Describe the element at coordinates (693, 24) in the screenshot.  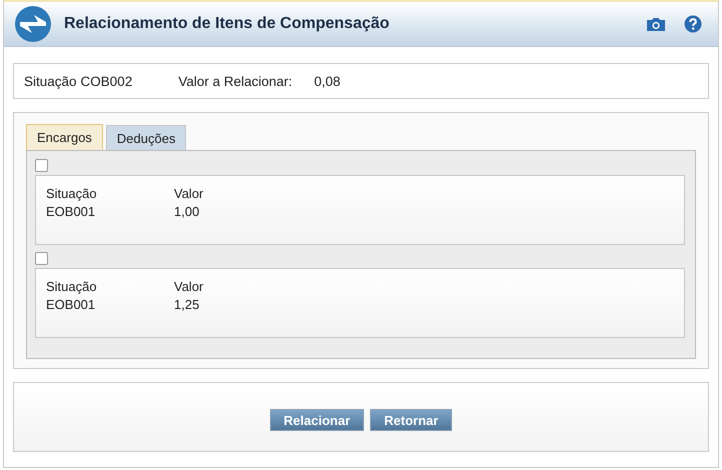
I see `help-icon` at that location.